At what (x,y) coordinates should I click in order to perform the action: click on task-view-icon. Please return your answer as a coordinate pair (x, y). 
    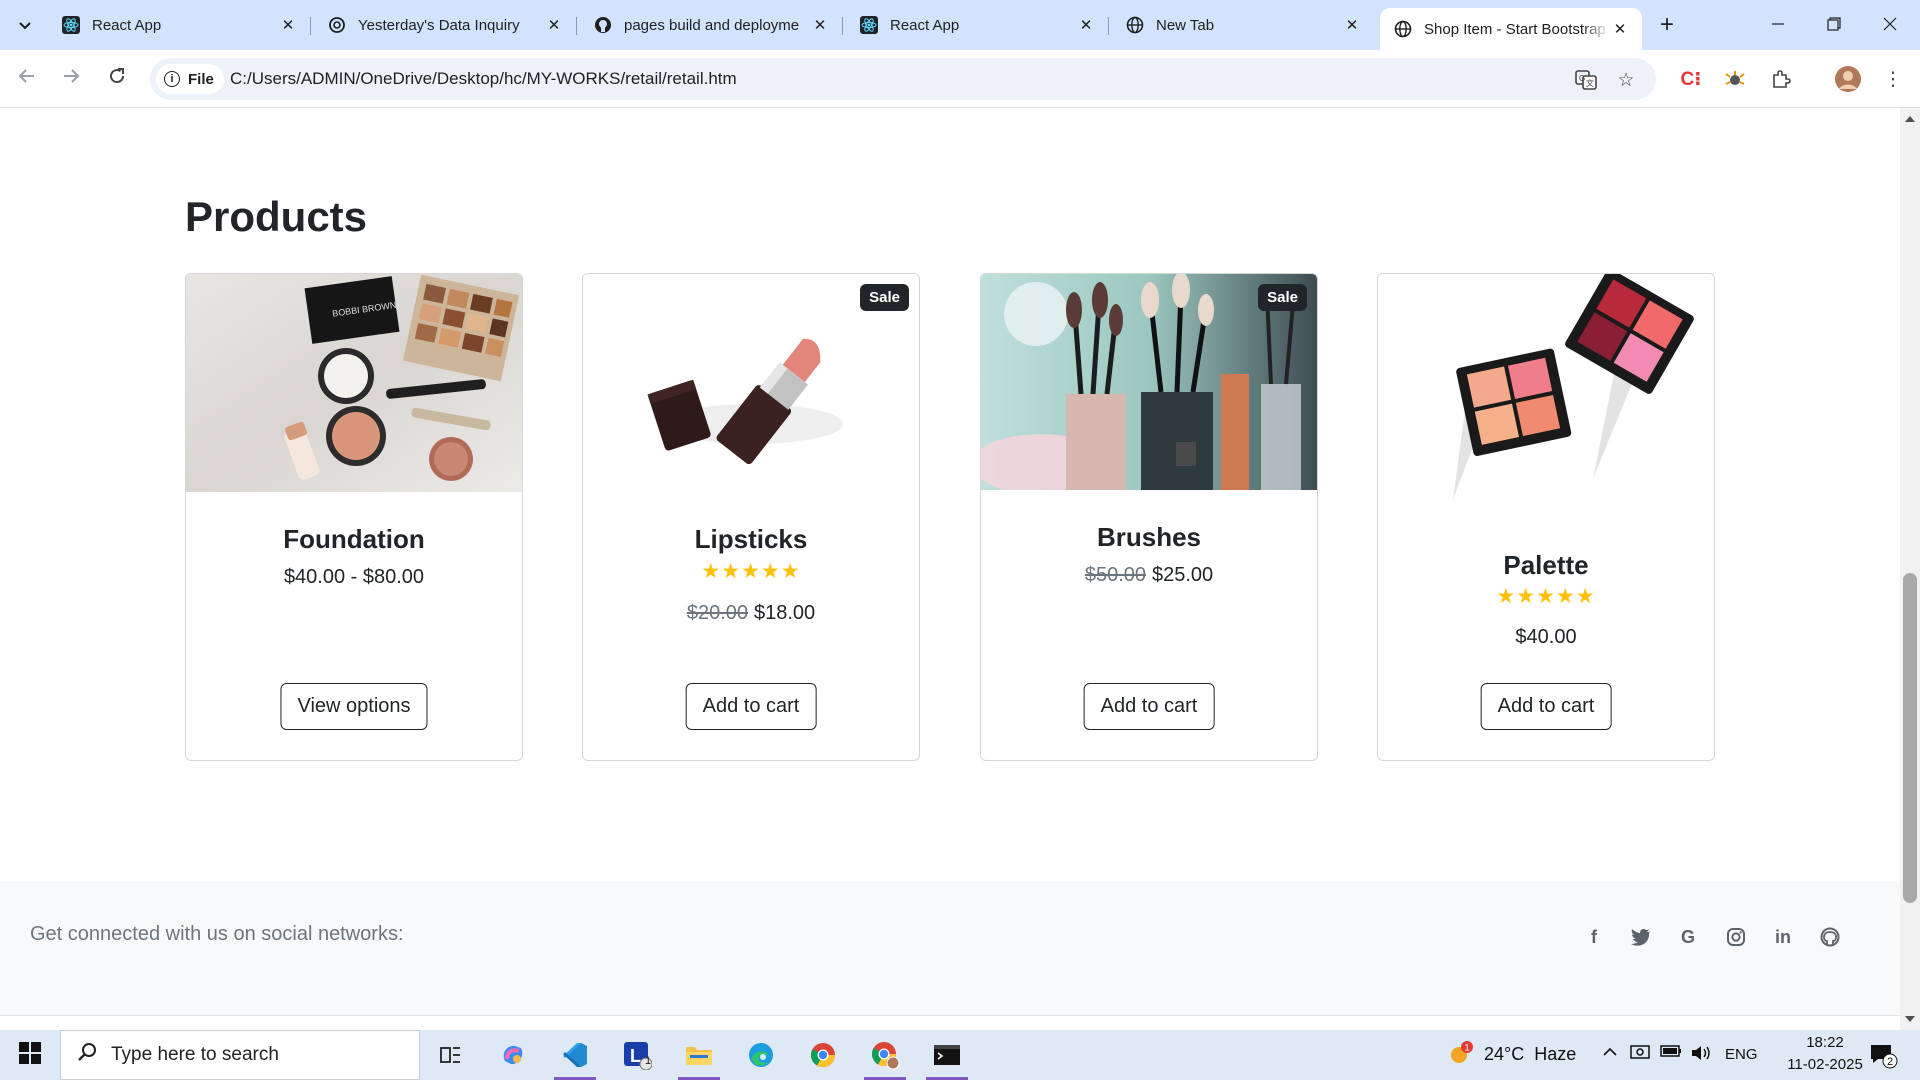
    Looking at the image, I should click on (450, 1055).